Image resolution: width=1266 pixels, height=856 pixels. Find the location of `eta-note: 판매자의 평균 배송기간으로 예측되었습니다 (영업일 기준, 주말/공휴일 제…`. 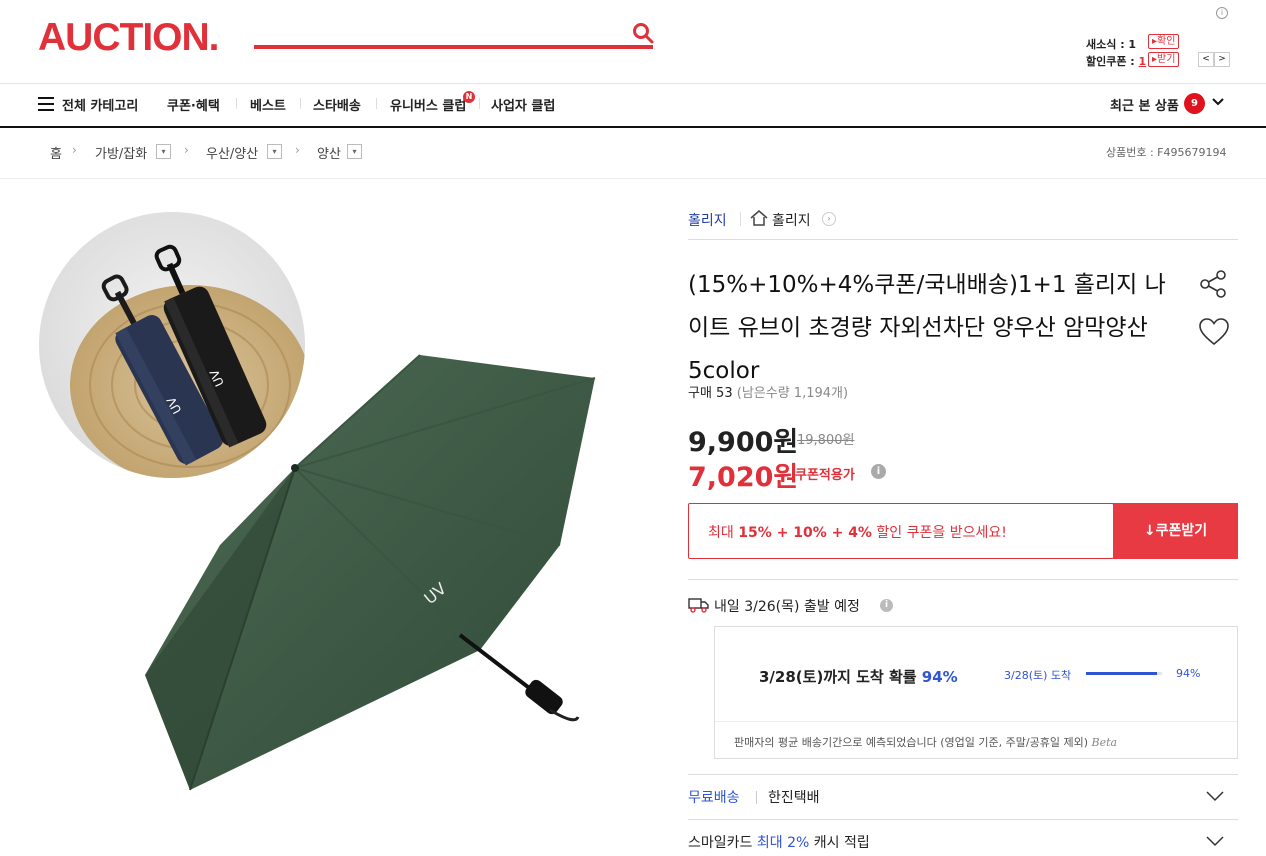

eta-note: 판매자의 평균 배송기간으로 예측되었습니다 (영업일 기준, 주말/공휴일 제… is located at coordinates (925, 742).